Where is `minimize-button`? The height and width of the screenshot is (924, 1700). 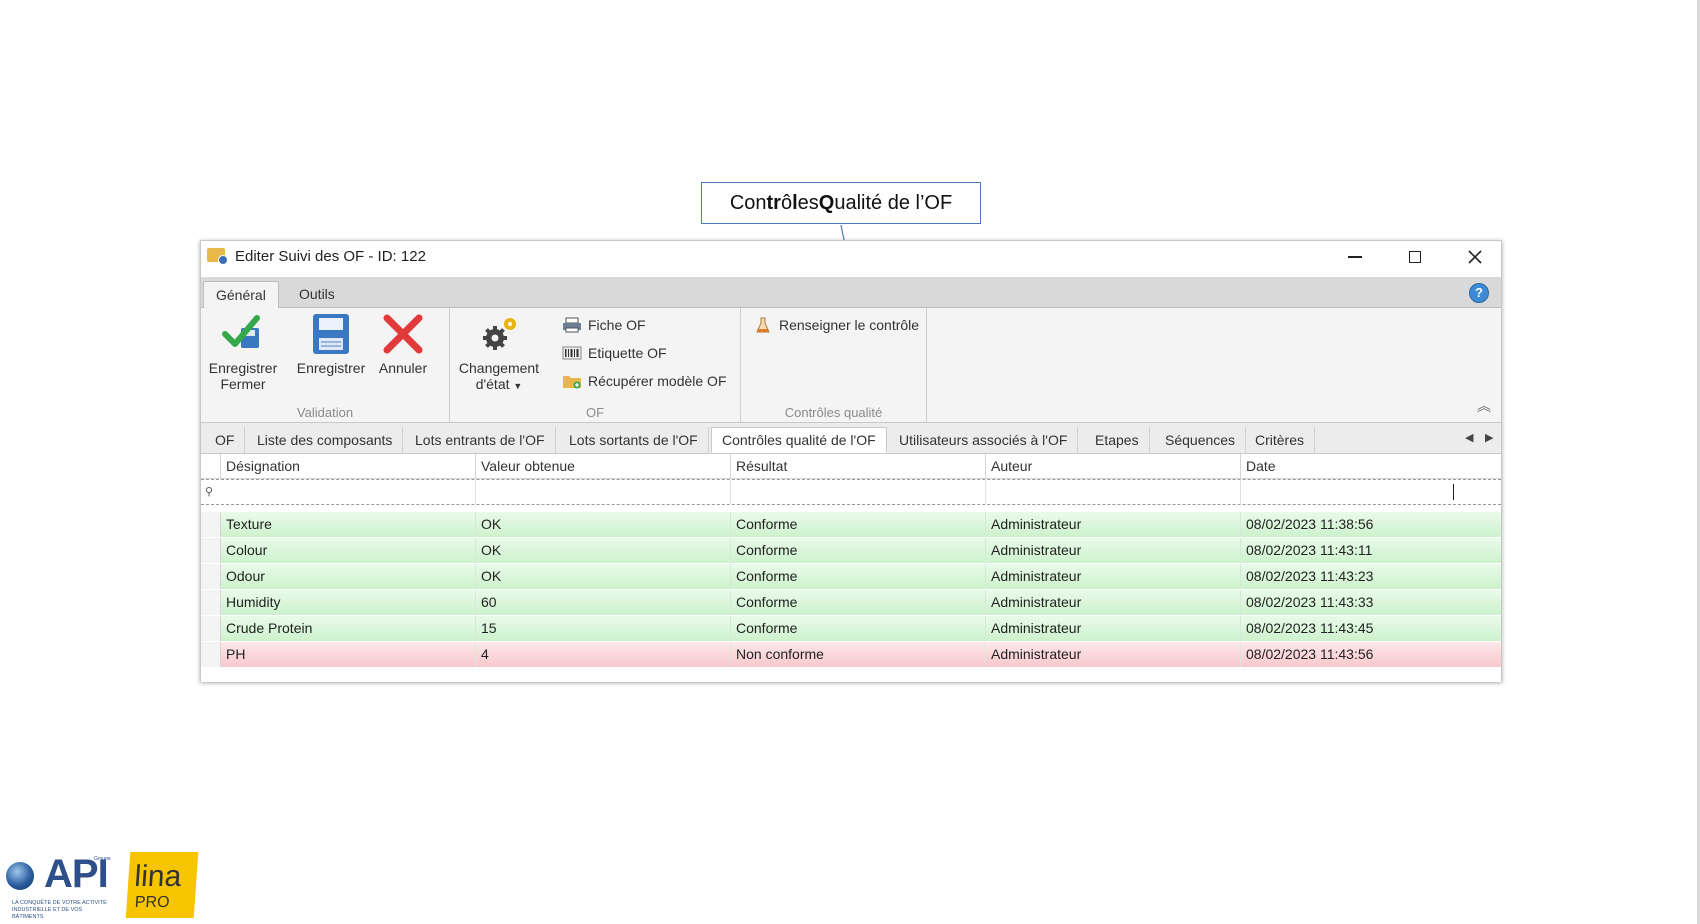
minimize-button is located at coordinates (1355, 257).